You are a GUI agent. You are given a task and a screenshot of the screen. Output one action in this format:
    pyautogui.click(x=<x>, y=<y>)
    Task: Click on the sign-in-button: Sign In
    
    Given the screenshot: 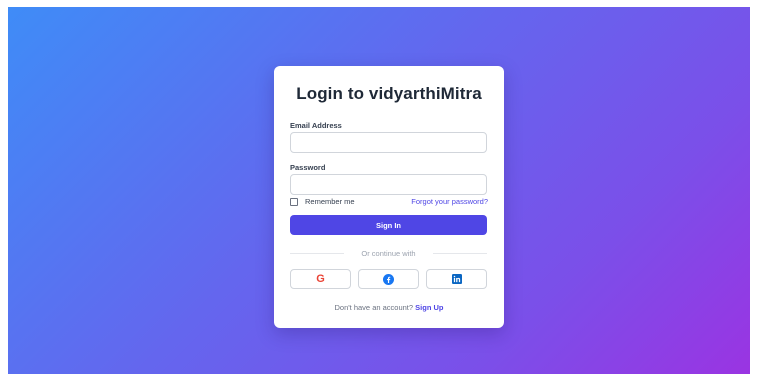 What is the action you would take?
    pyautogui.click(x=388, y=225)
    